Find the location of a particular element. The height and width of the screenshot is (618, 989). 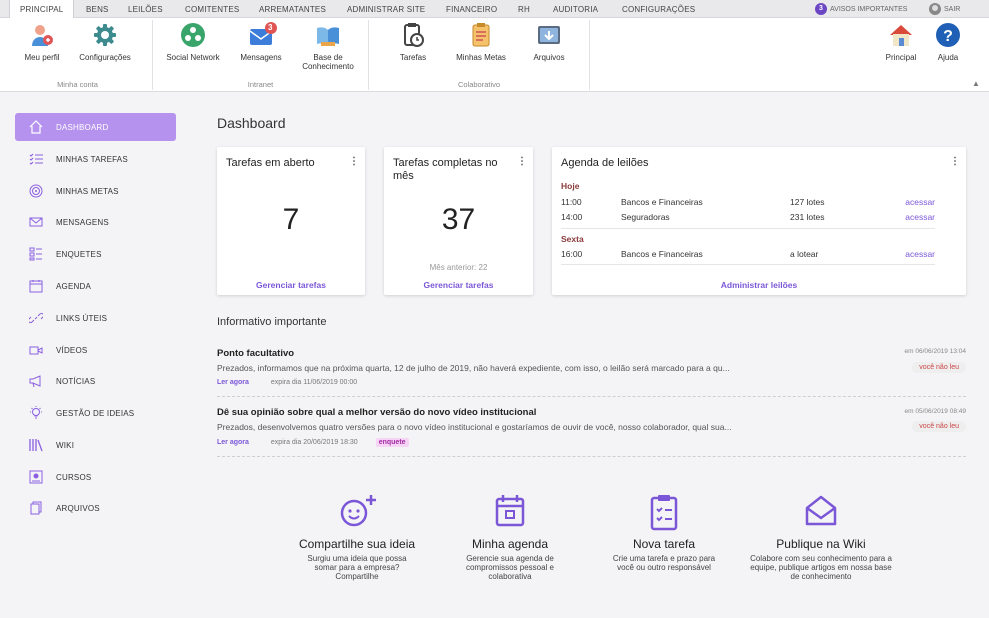

sidebar-item-dashboard: DASHBOARD is located at coordinates (95, 127).